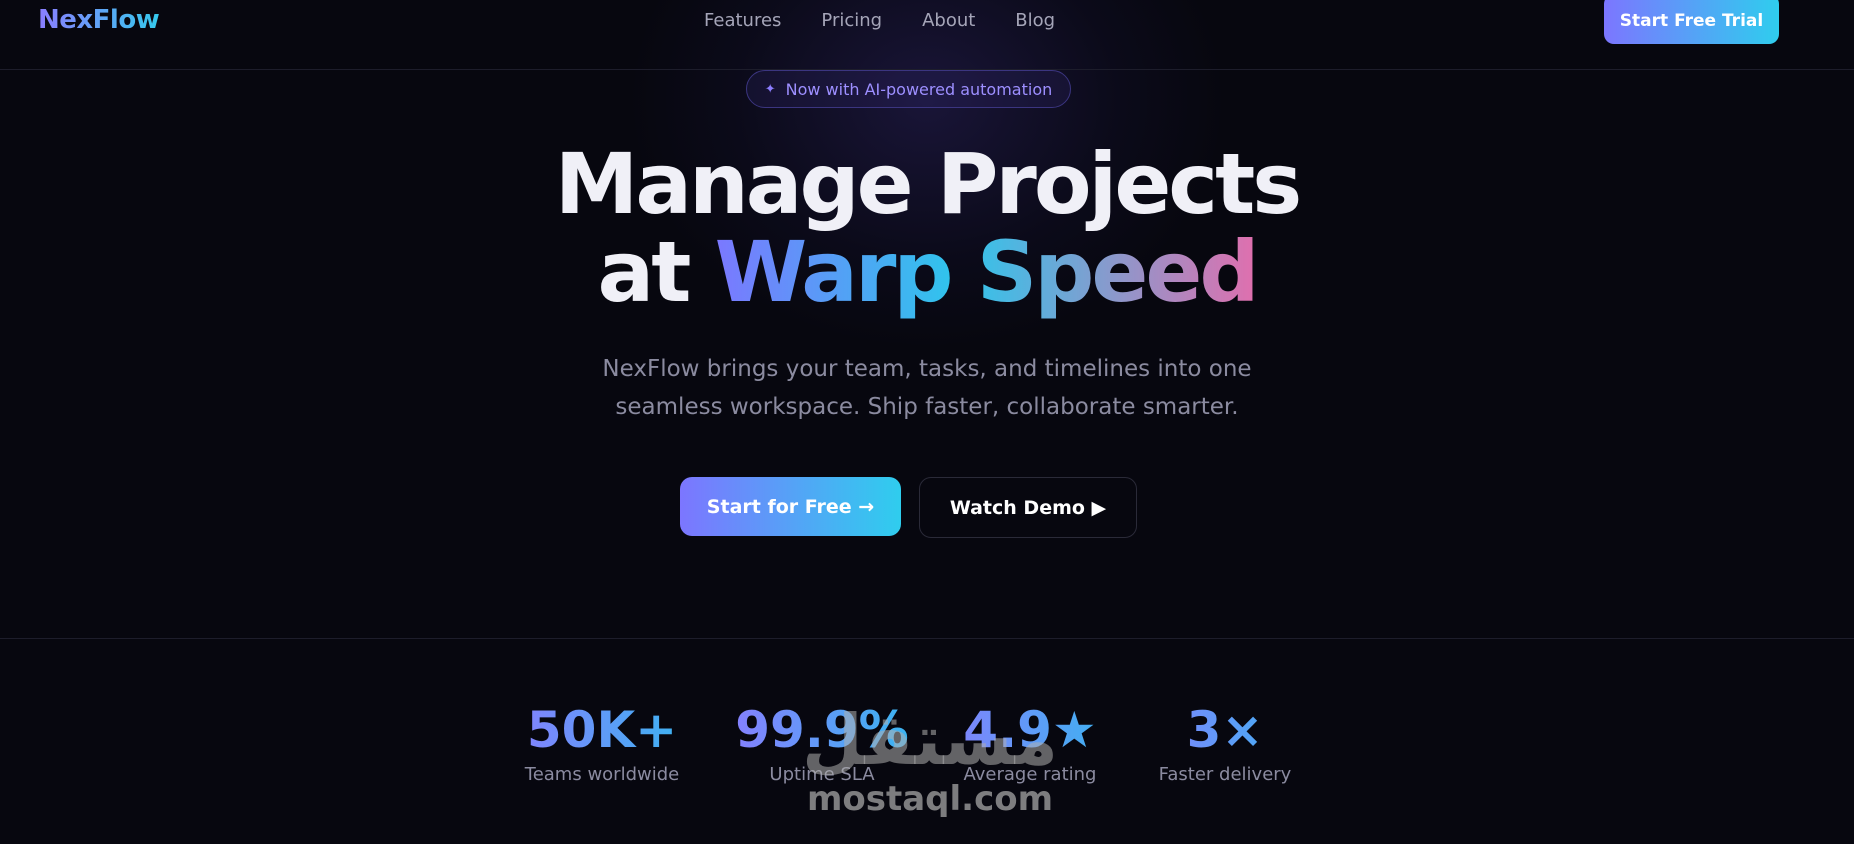 Image resolution: width=1854 pixels, height=844 pixels. Describe the element at coordinates (948, 20) in the screenshot. I see `nav-link-about: About` at that location.